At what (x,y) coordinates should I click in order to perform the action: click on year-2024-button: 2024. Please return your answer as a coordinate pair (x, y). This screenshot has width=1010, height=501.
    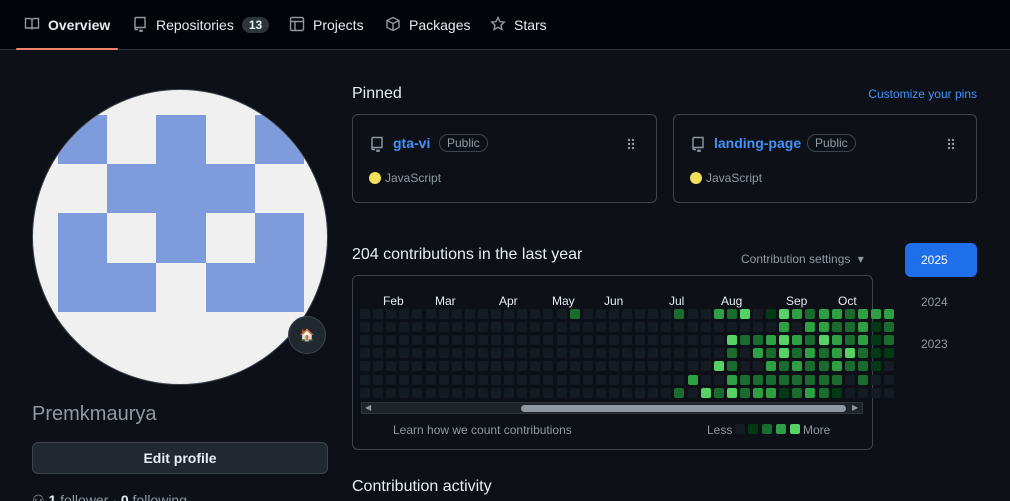
    Looking at the image, I should click on (941, 302).